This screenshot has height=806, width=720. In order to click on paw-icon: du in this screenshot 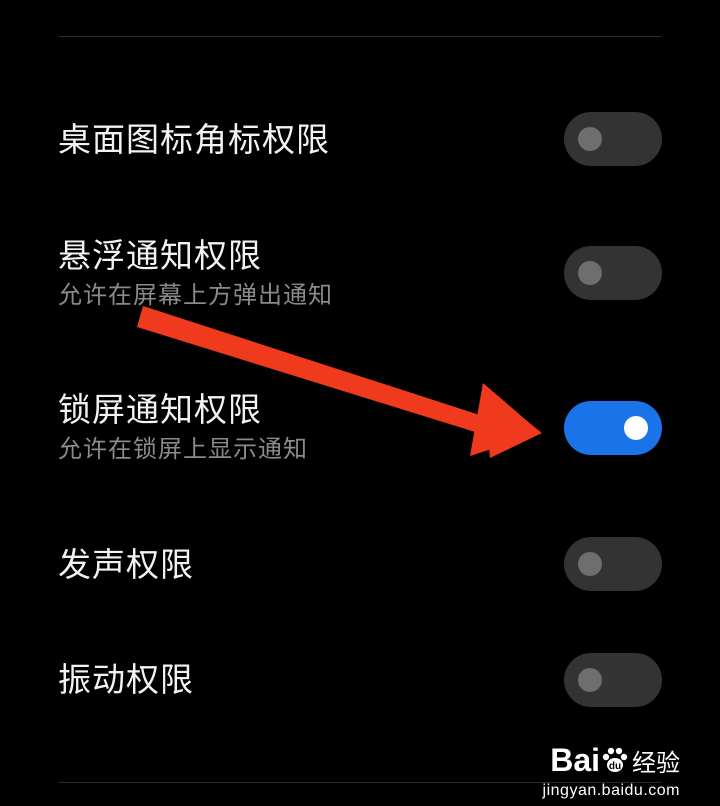, I will do `click(615, 759)`.